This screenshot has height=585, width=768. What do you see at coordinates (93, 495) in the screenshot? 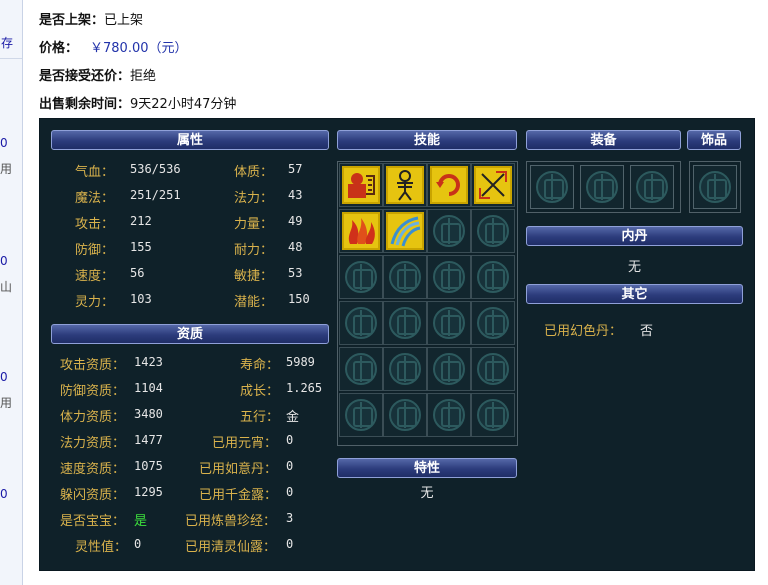
I see `aptitude-label: 躲闪资质：` at bounding box center [93, 495].